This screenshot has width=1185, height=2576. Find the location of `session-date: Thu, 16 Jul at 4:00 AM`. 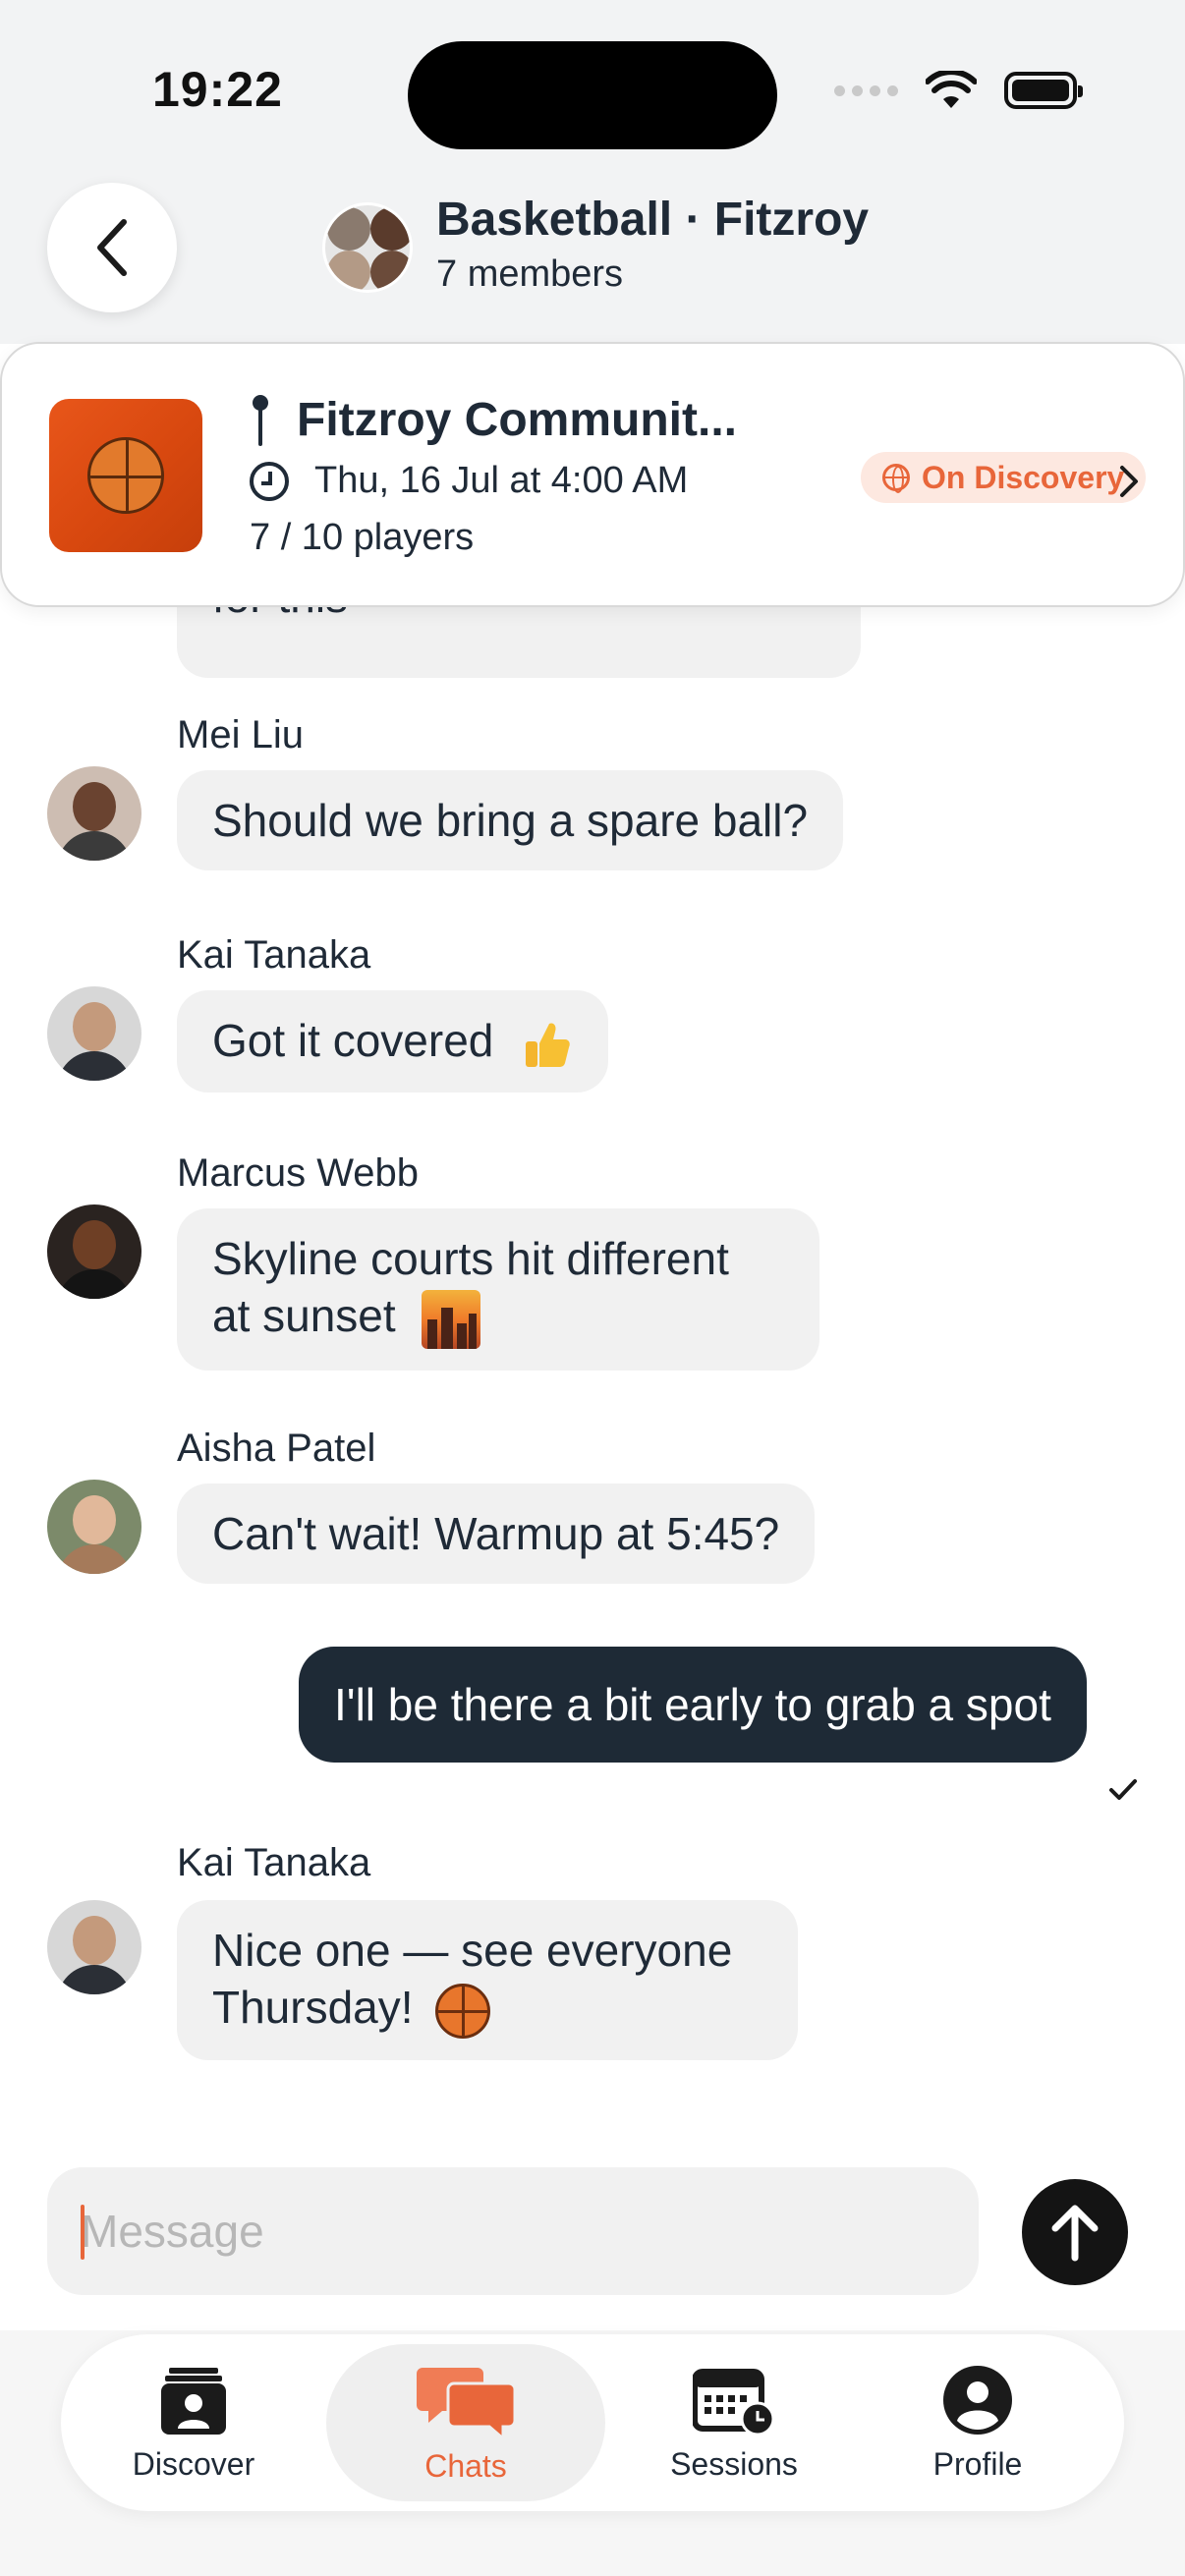

session-date: Thu, 16 Jul at 4:00 AM is located at coordinates (502, 480).